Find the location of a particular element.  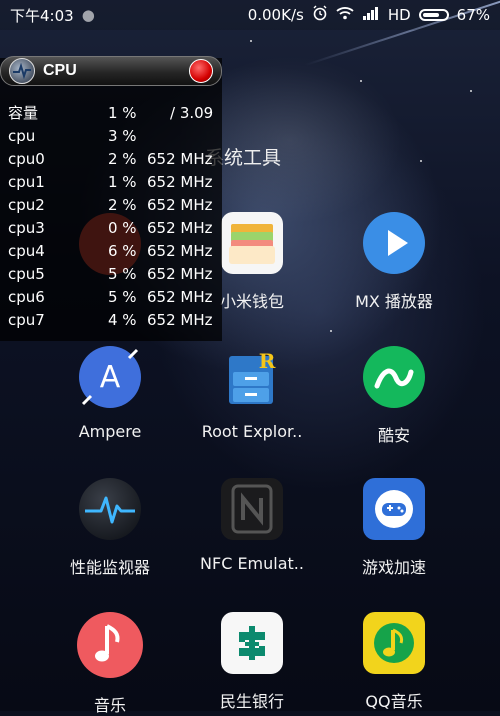

file-cabinet-icon: R is located at coordinates (252, 377).